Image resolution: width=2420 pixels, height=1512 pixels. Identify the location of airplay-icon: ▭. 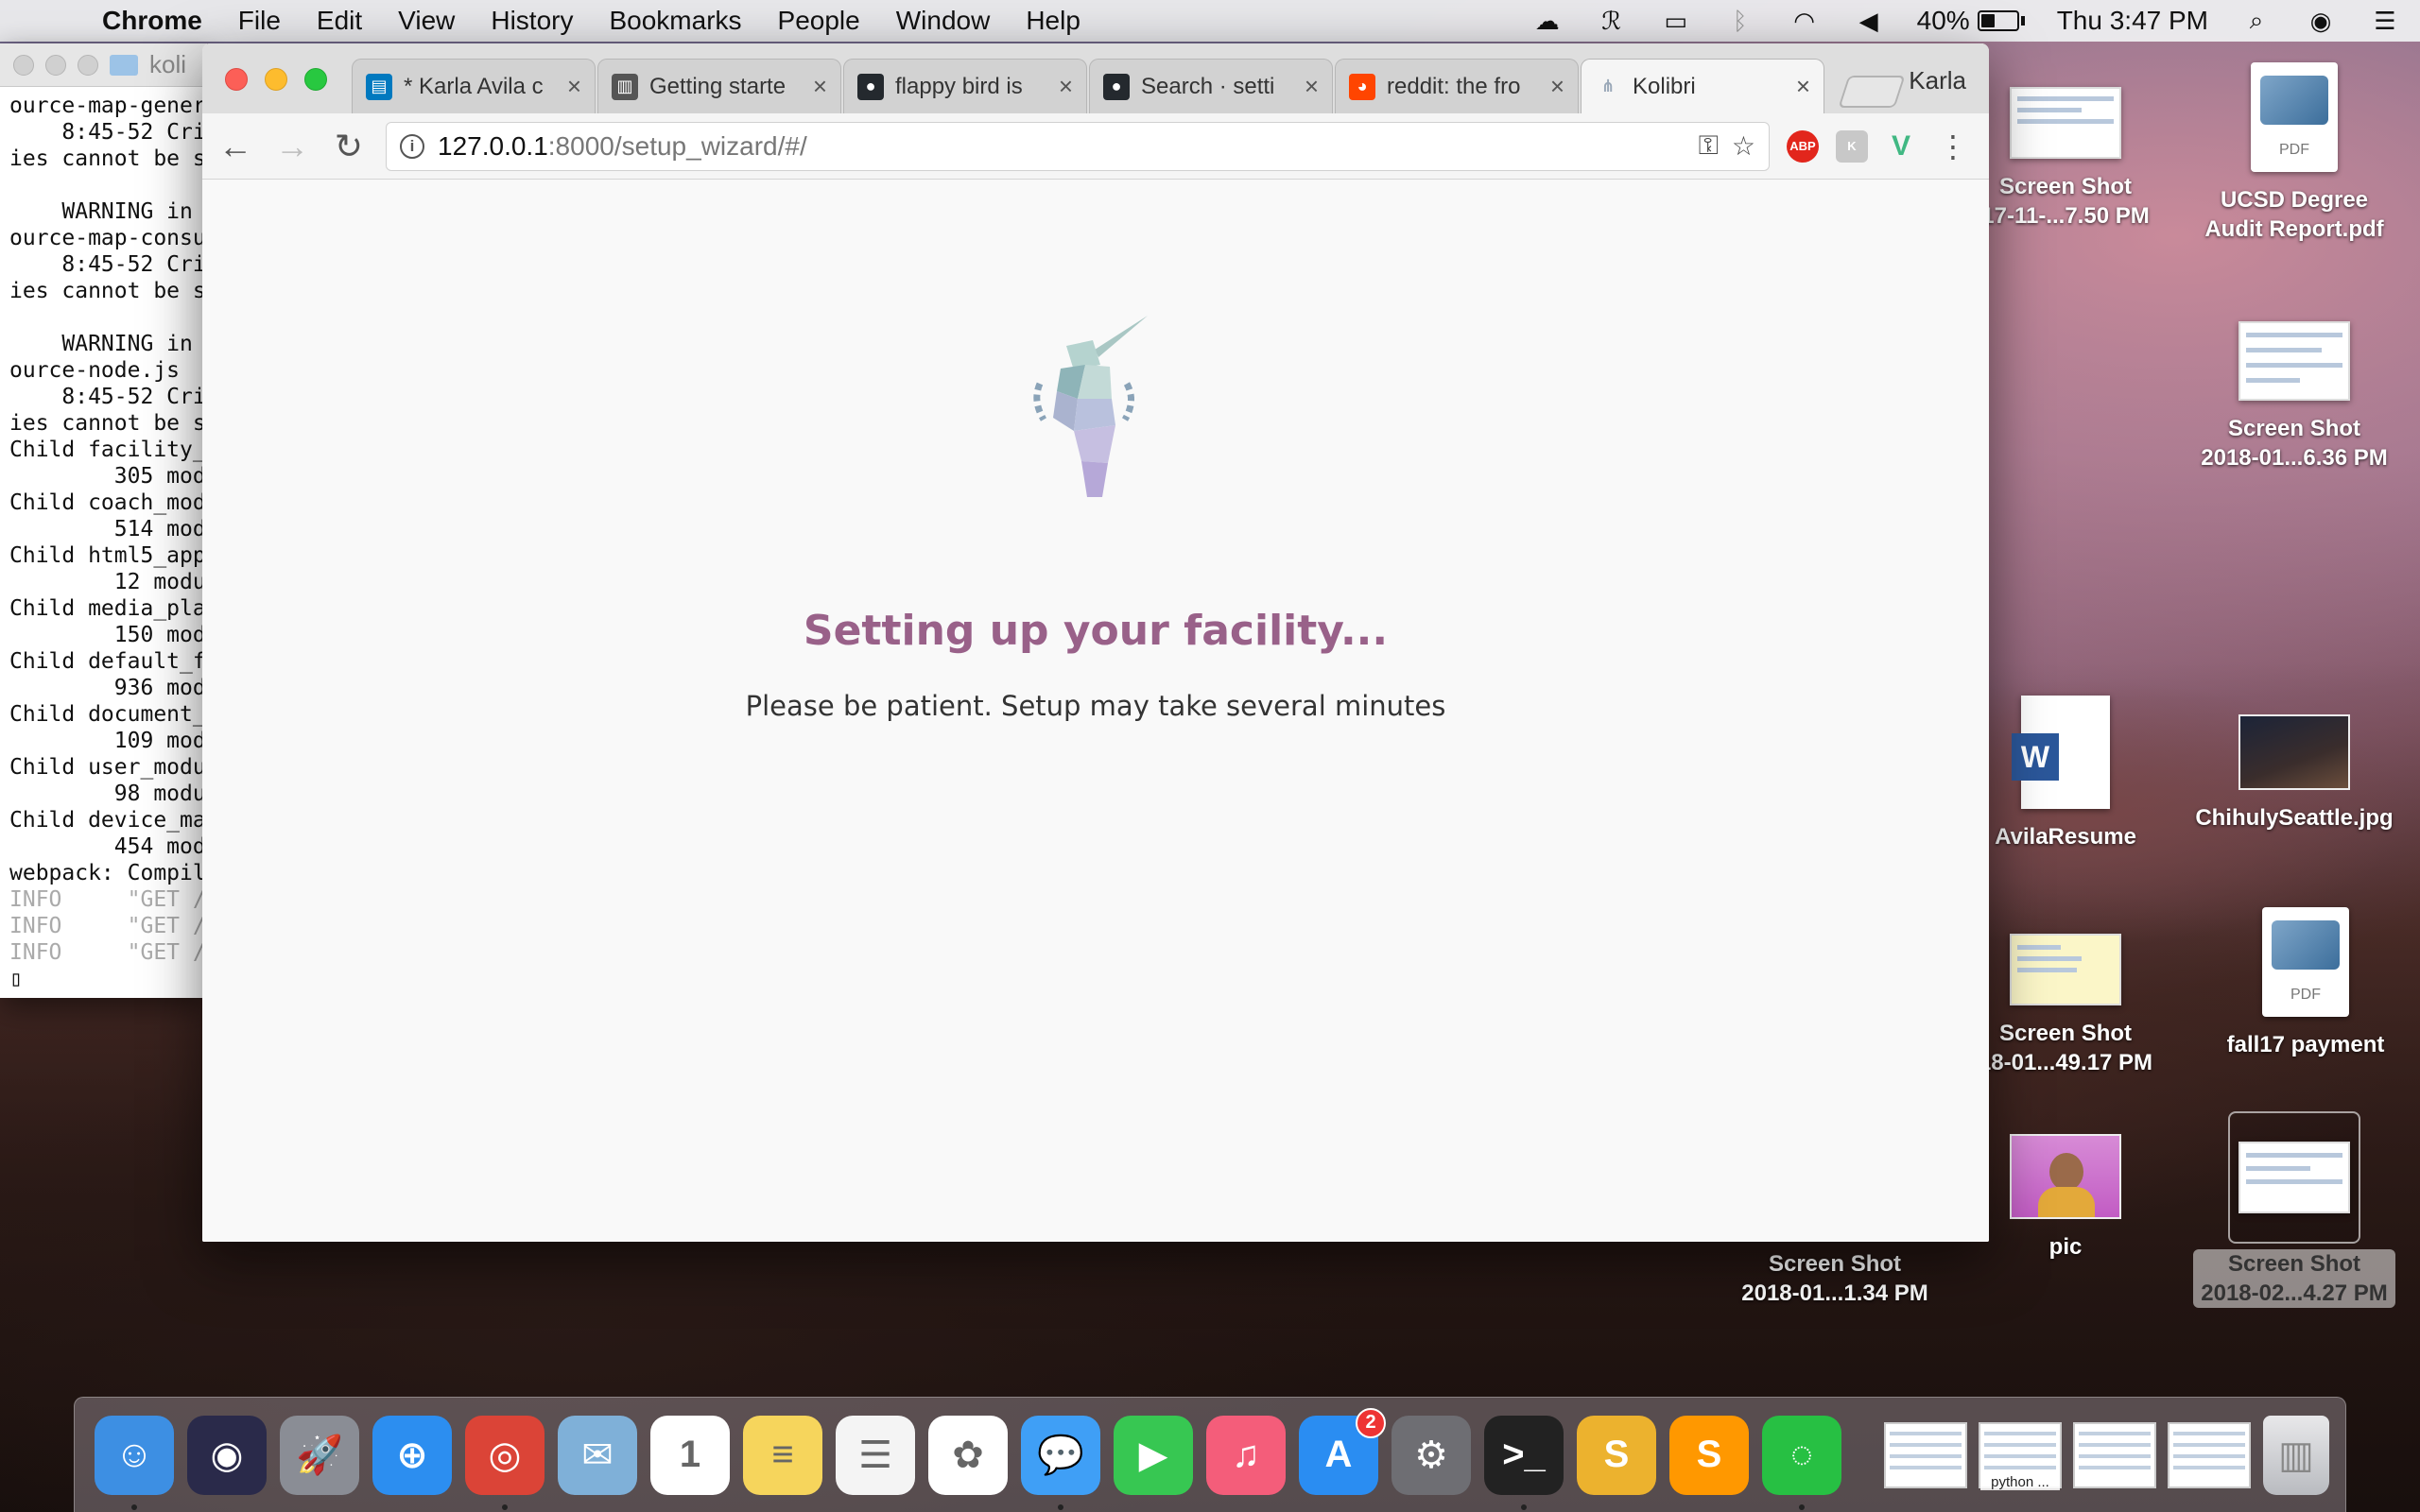
(1676, 21).